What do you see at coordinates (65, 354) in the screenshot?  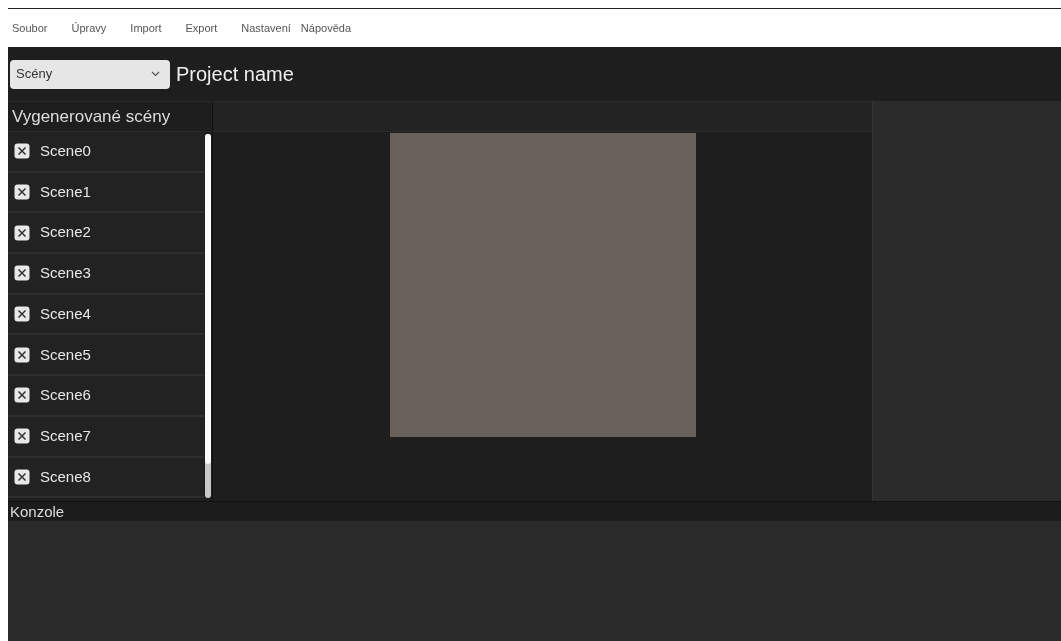 I see `scene-label: Scene5` at bounding box center [65, 354].